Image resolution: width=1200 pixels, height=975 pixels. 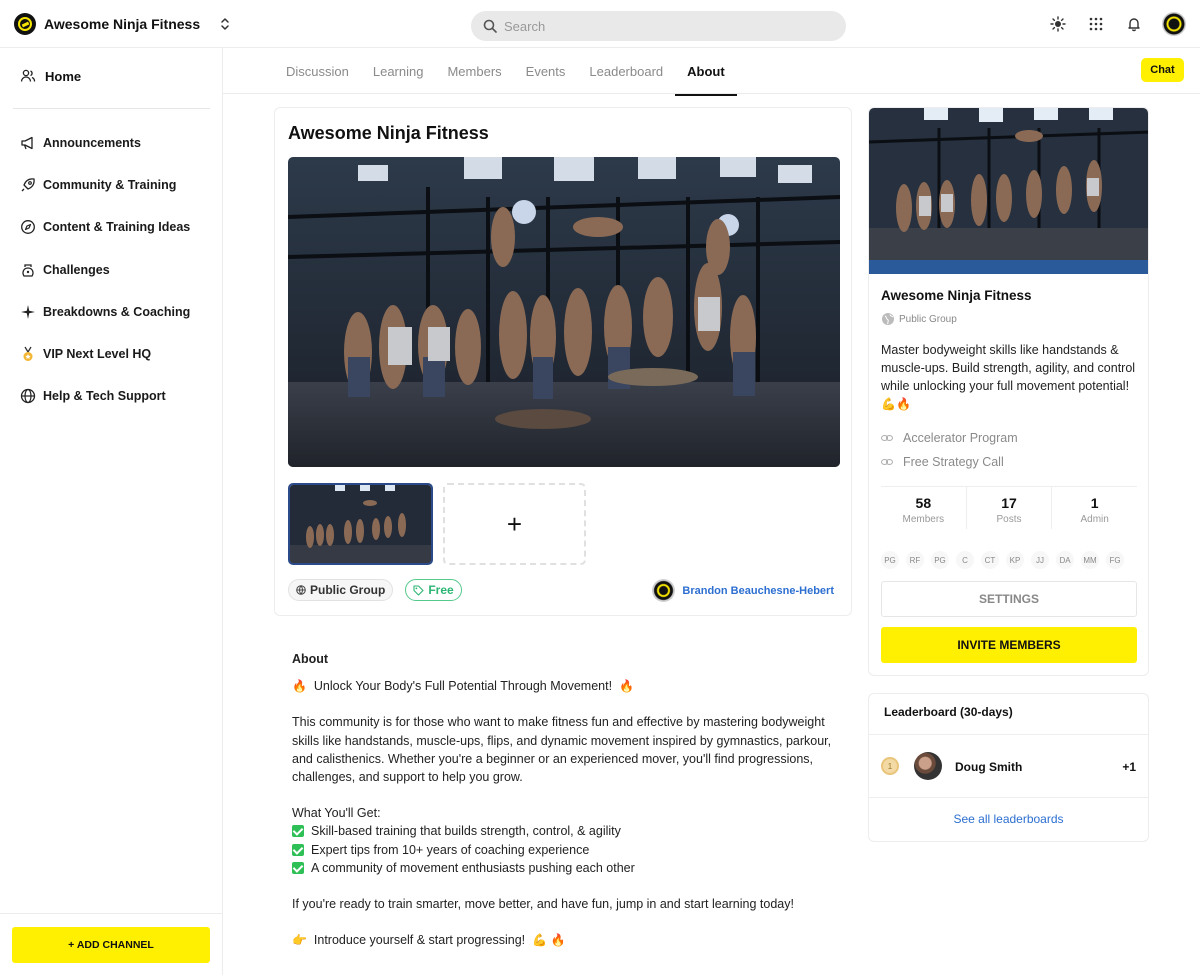 I want to click on about-benefits-heading: What You'll Get:, so click(x=336, y=813).